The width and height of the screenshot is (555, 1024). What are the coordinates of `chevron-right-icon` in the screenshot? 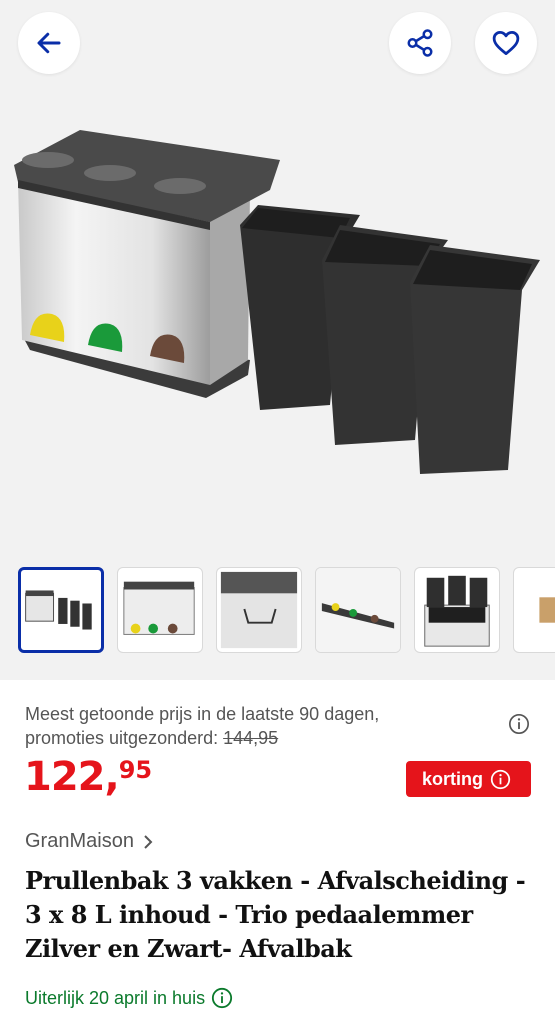 It's located at (148, 841).